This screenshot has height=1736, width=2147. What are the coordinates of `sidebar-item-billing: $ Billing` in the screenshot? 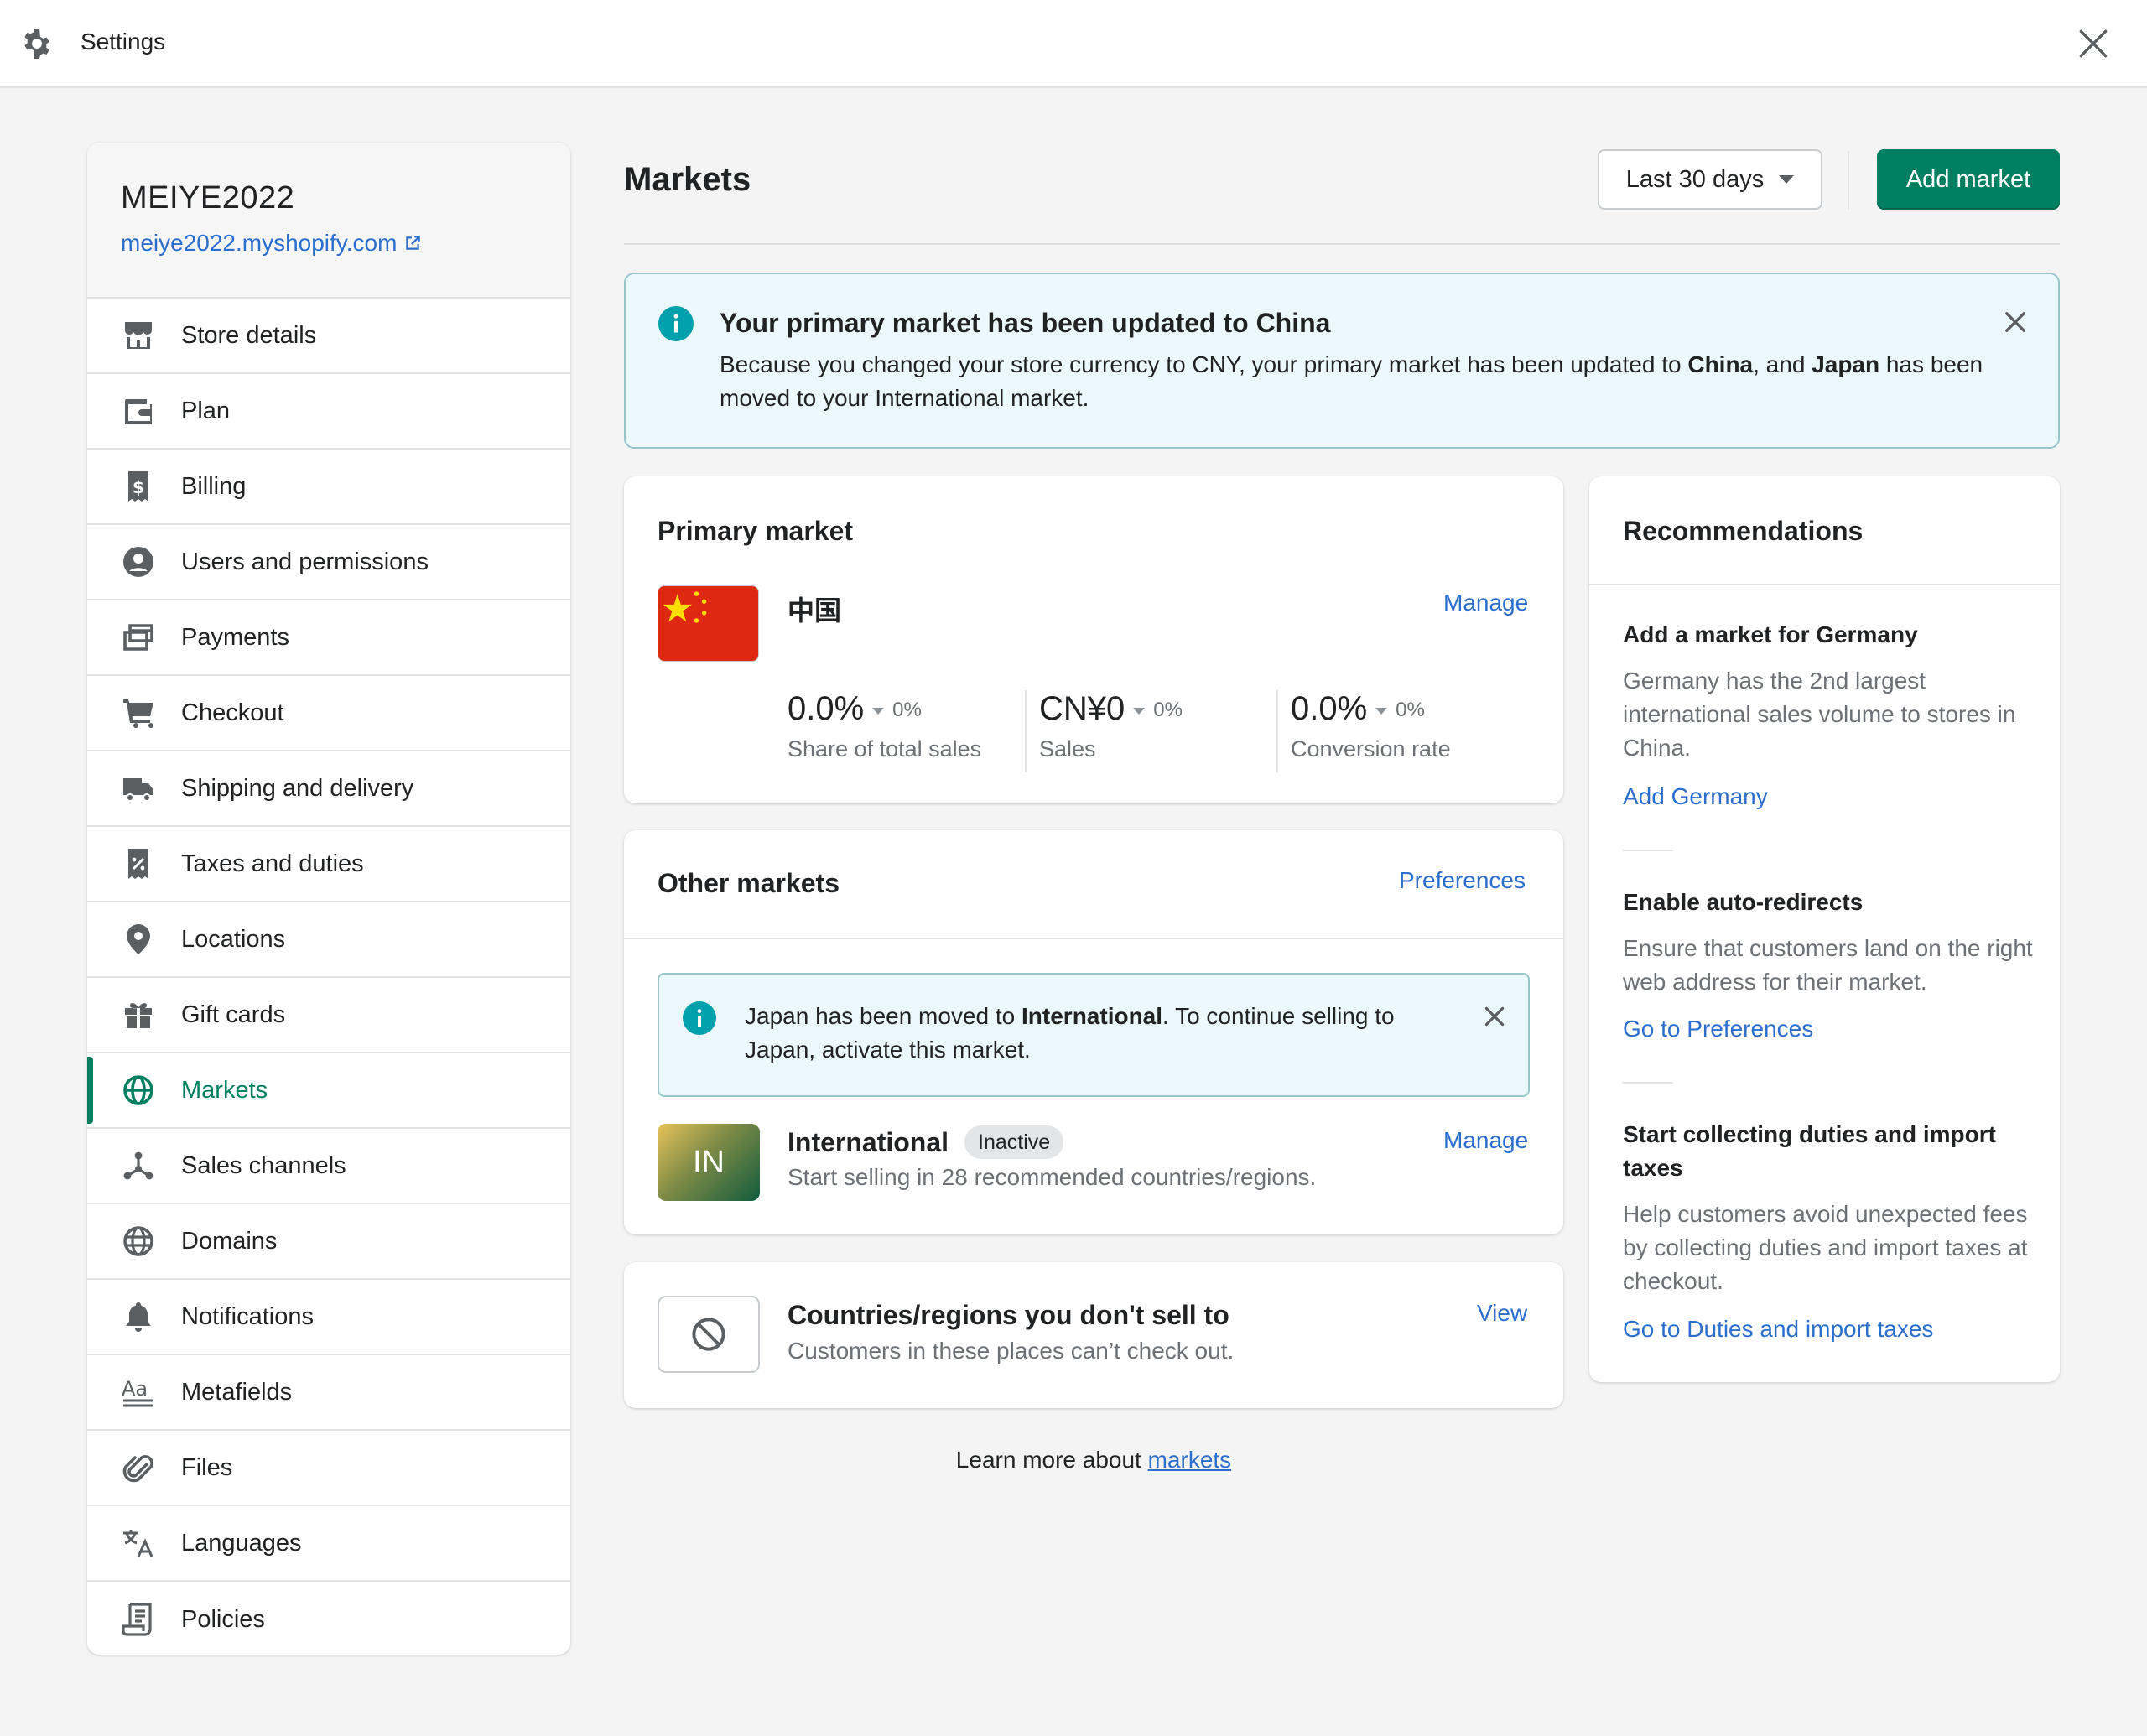 It's located at (328, 487).